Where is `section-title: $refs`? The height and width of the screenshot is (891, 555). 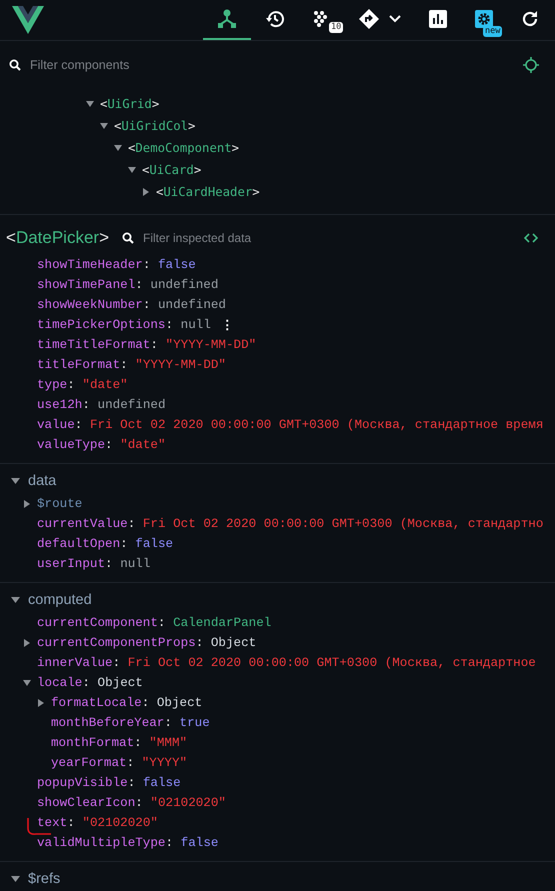
section-title: $refs is located at coordinates (44, 879).